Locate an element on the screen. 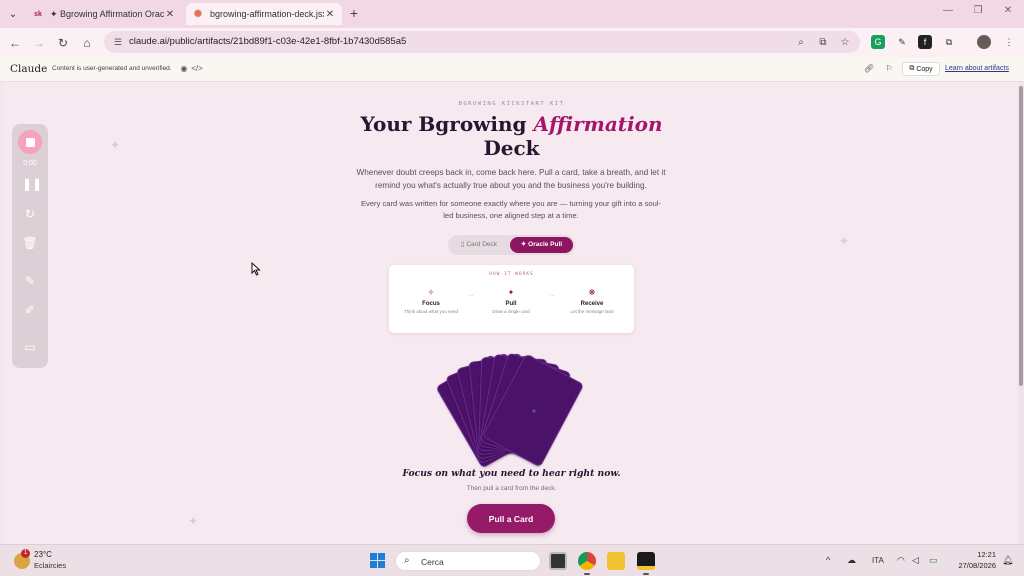 This screenshot has width=1024, height=576. reload-icon: ↻ is located at coordinates (63, 43).